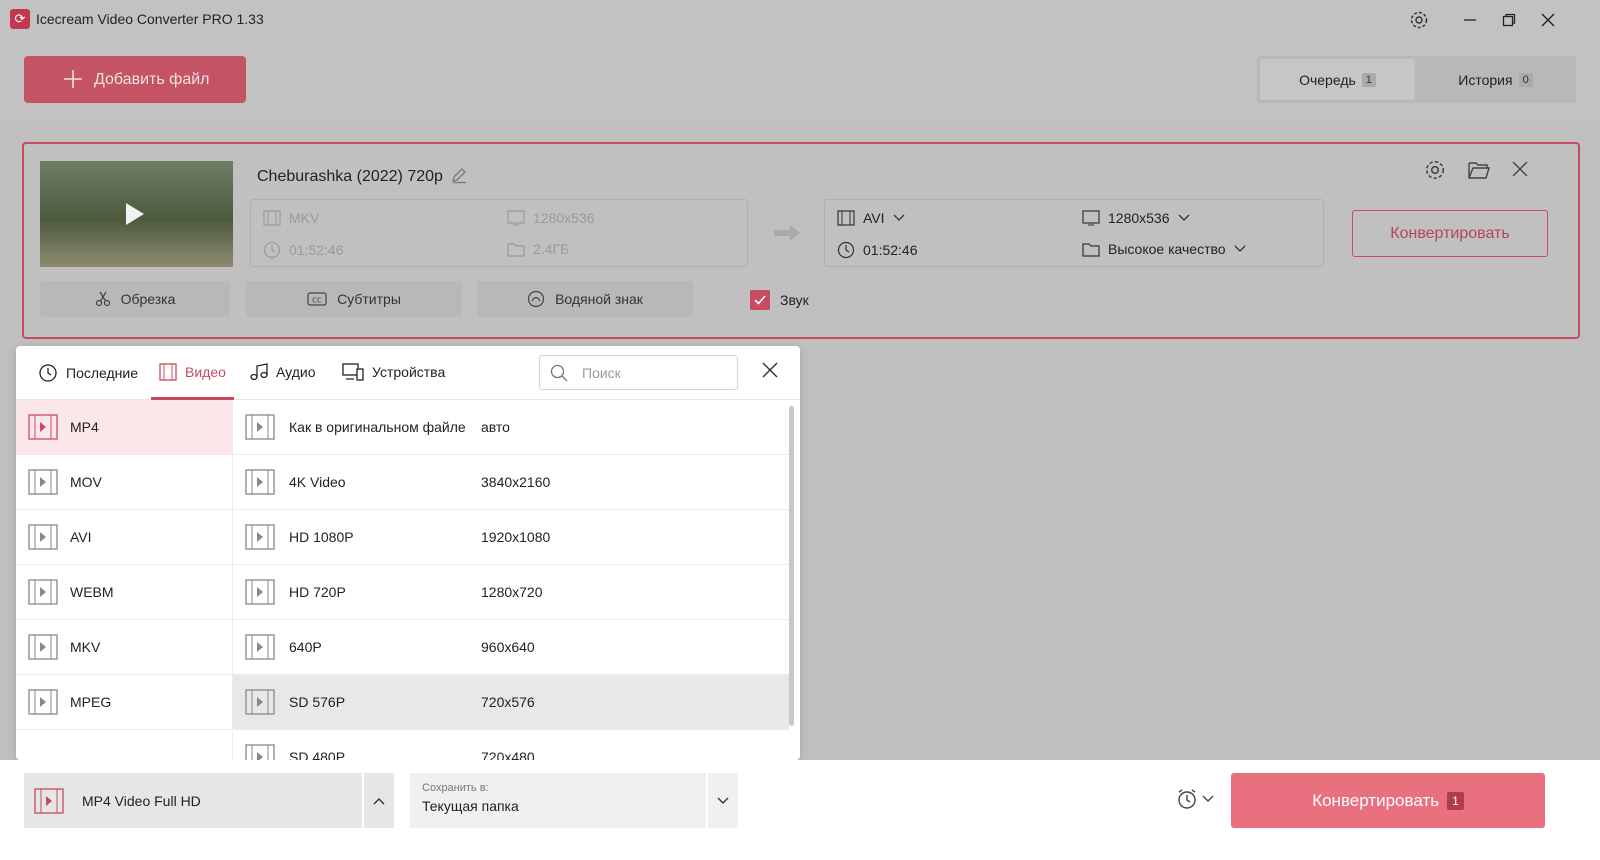 Image resolution: width=1600 pixels, height=860 pixels. Describe the element at coordinates (470, 806) in the screenshot. I see `save-location-value: Текущая папка` at that location.